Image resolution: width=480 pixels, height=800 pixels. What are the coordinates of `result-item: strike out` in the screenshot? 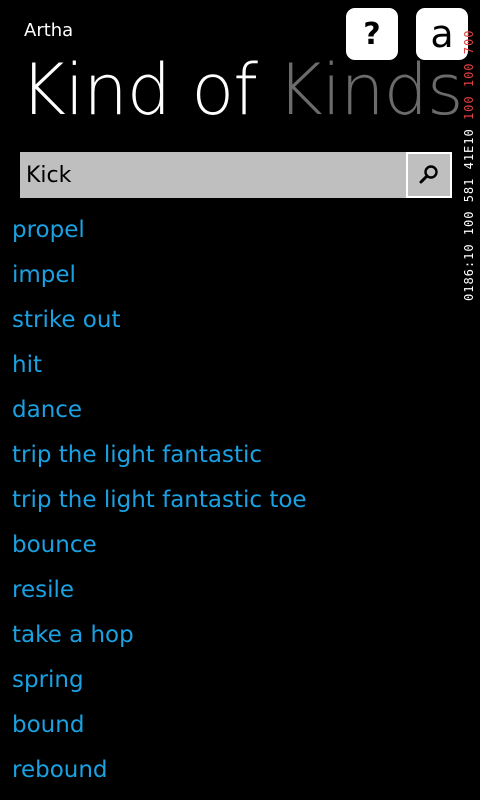 It's located at (159, 320).